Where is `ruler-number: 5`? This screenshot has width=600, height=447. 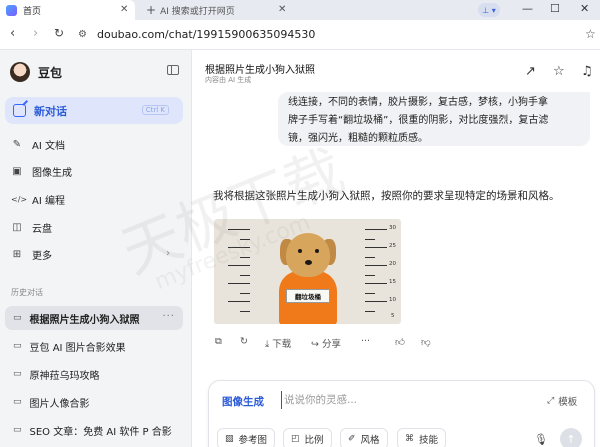 ruler-number: 5 is located at coordinates (393, 316).